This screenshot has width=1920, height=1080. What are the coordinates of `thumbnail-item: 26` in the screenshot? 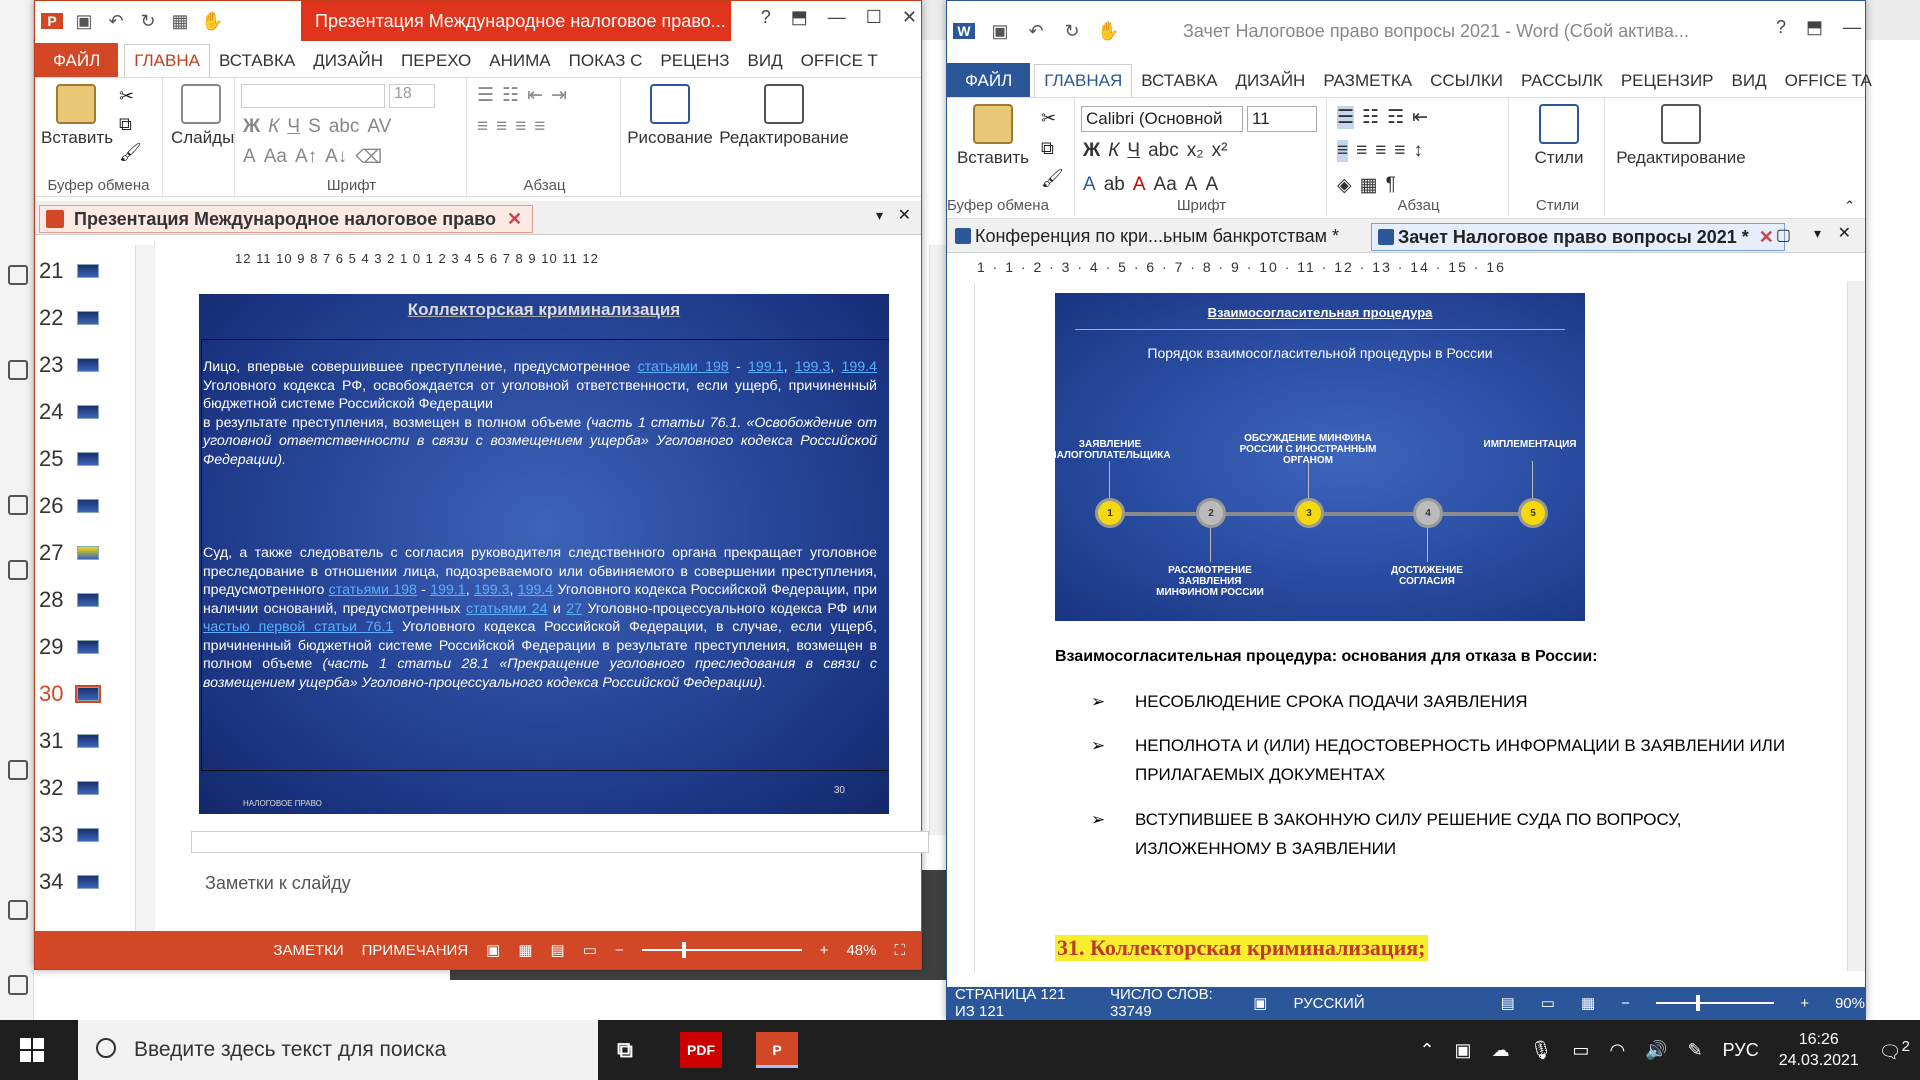 It's located at (89, 506).